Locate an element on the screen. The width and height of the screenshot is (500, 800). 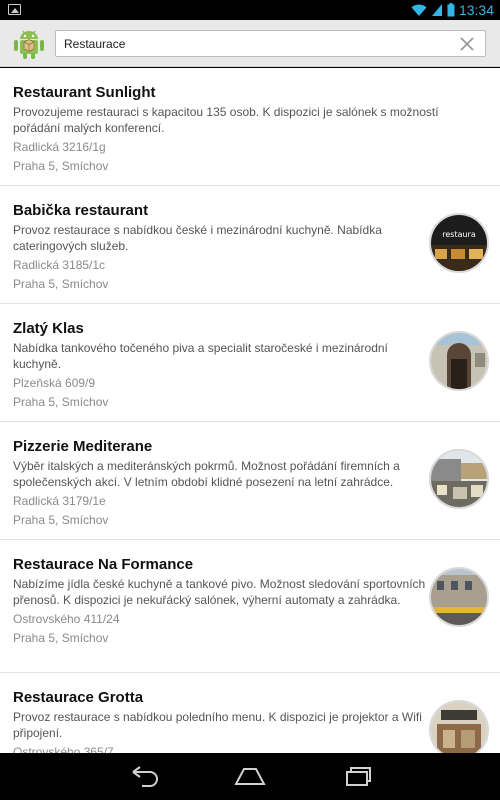
action-bar is located at coordinates (250, 43).